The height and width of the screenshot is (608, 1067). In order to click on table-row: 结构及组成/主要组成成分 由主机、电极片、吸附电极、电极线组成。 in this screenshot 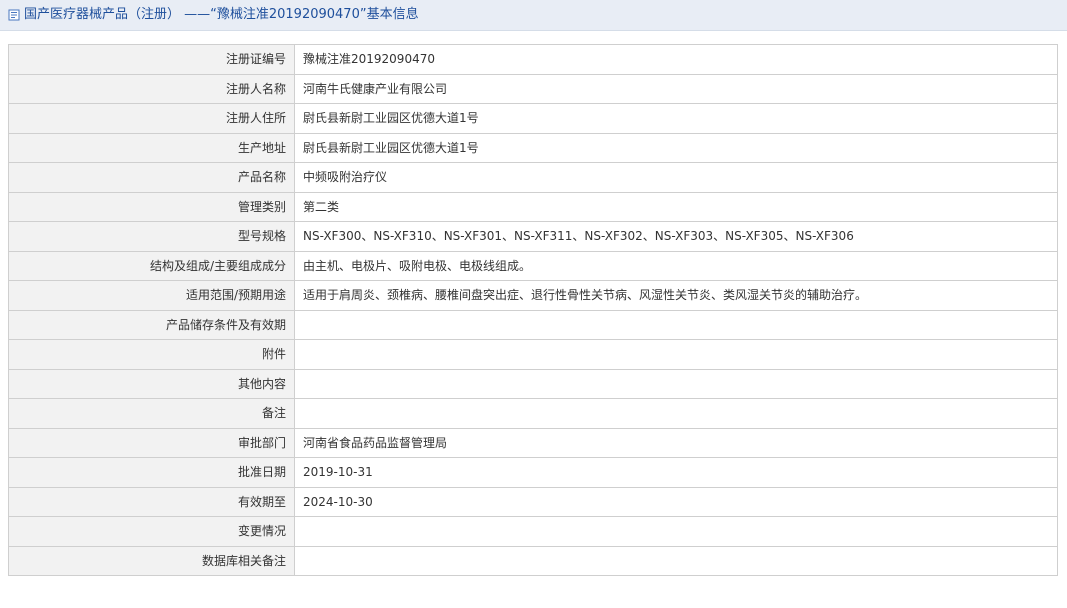, I will do `click(533, 265)`.